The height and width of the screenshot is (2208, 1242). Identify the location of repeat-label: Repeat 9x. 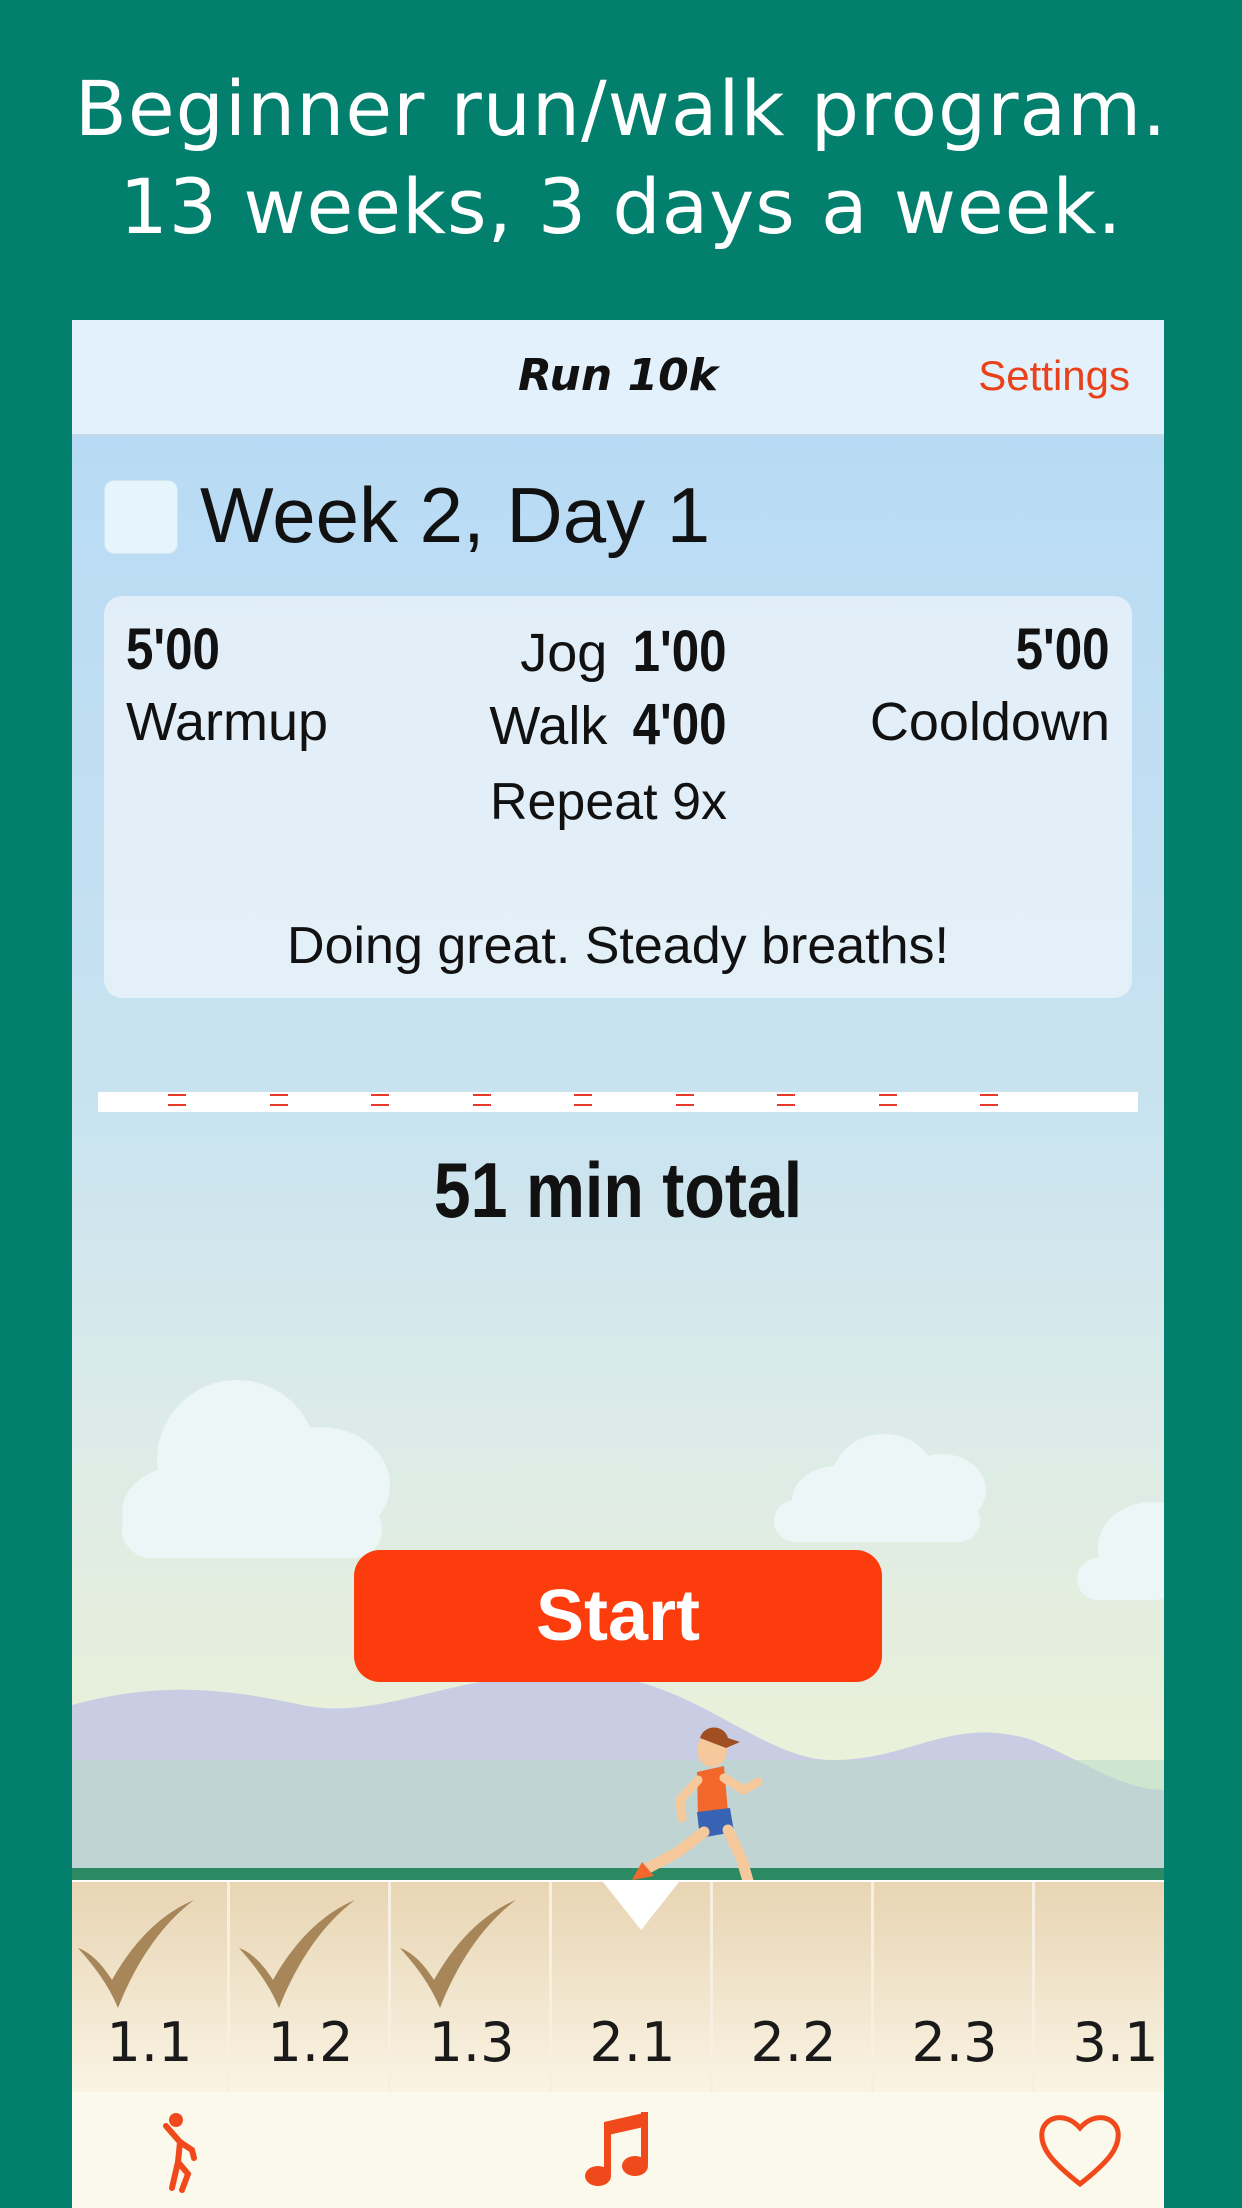
(608, 802).